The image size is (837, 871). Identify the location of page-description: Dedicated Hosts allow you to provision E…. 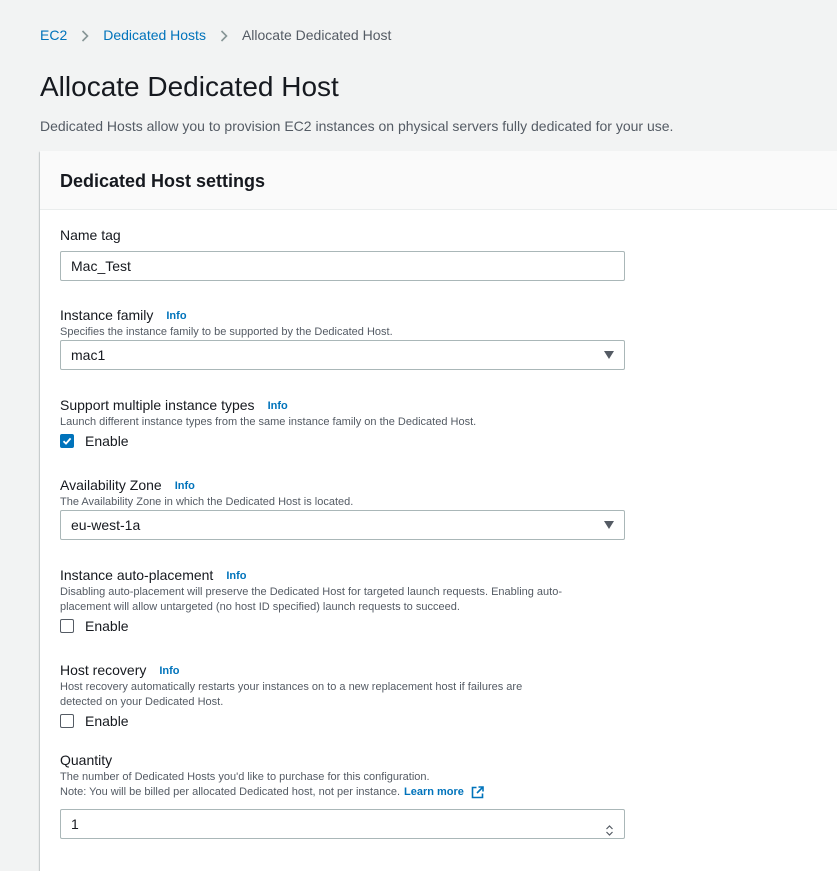
(357, 126).